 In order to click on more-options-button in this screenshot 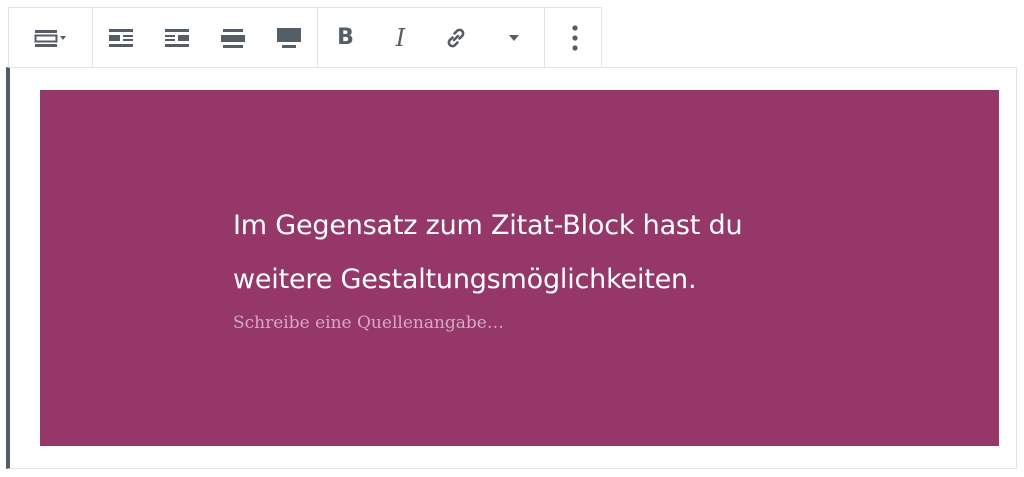, I will do `click(575, 37)`.